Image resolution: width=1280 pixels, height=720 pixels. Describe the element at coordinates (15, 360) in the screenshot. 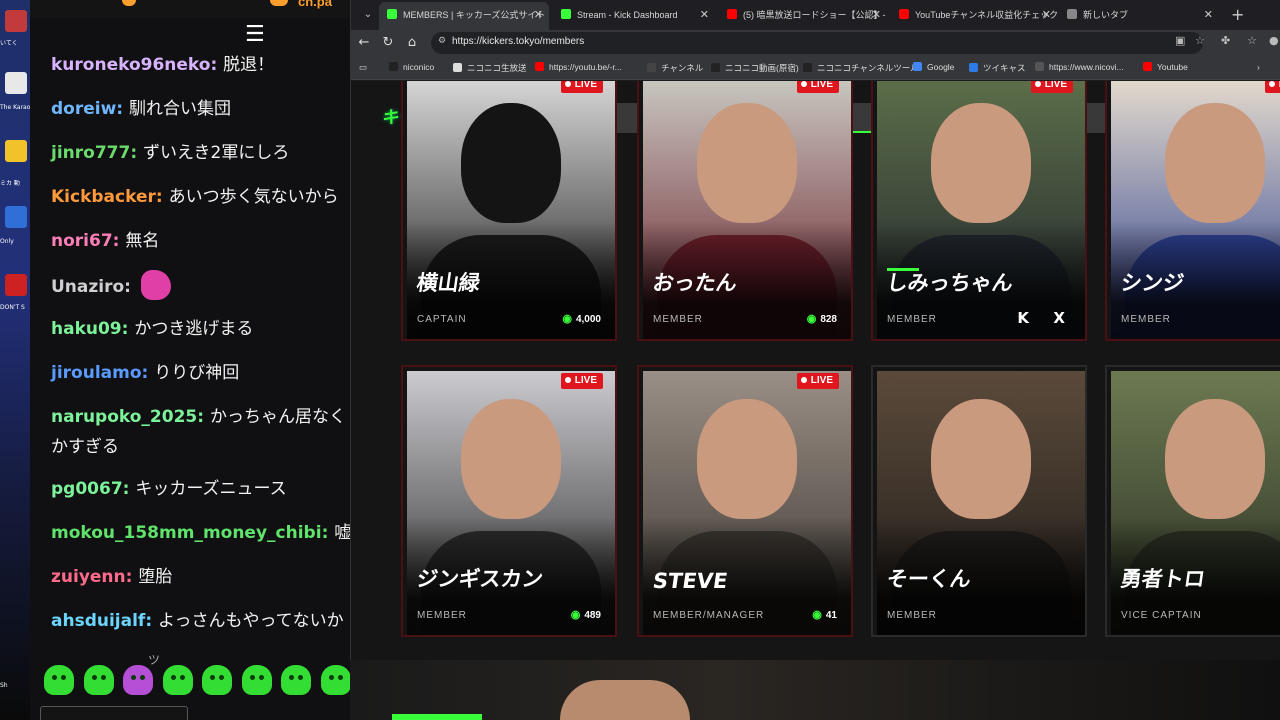

I see `desktop-strip: いてく The Karao ミカ 動 Only DON'T S Sh` at that location.